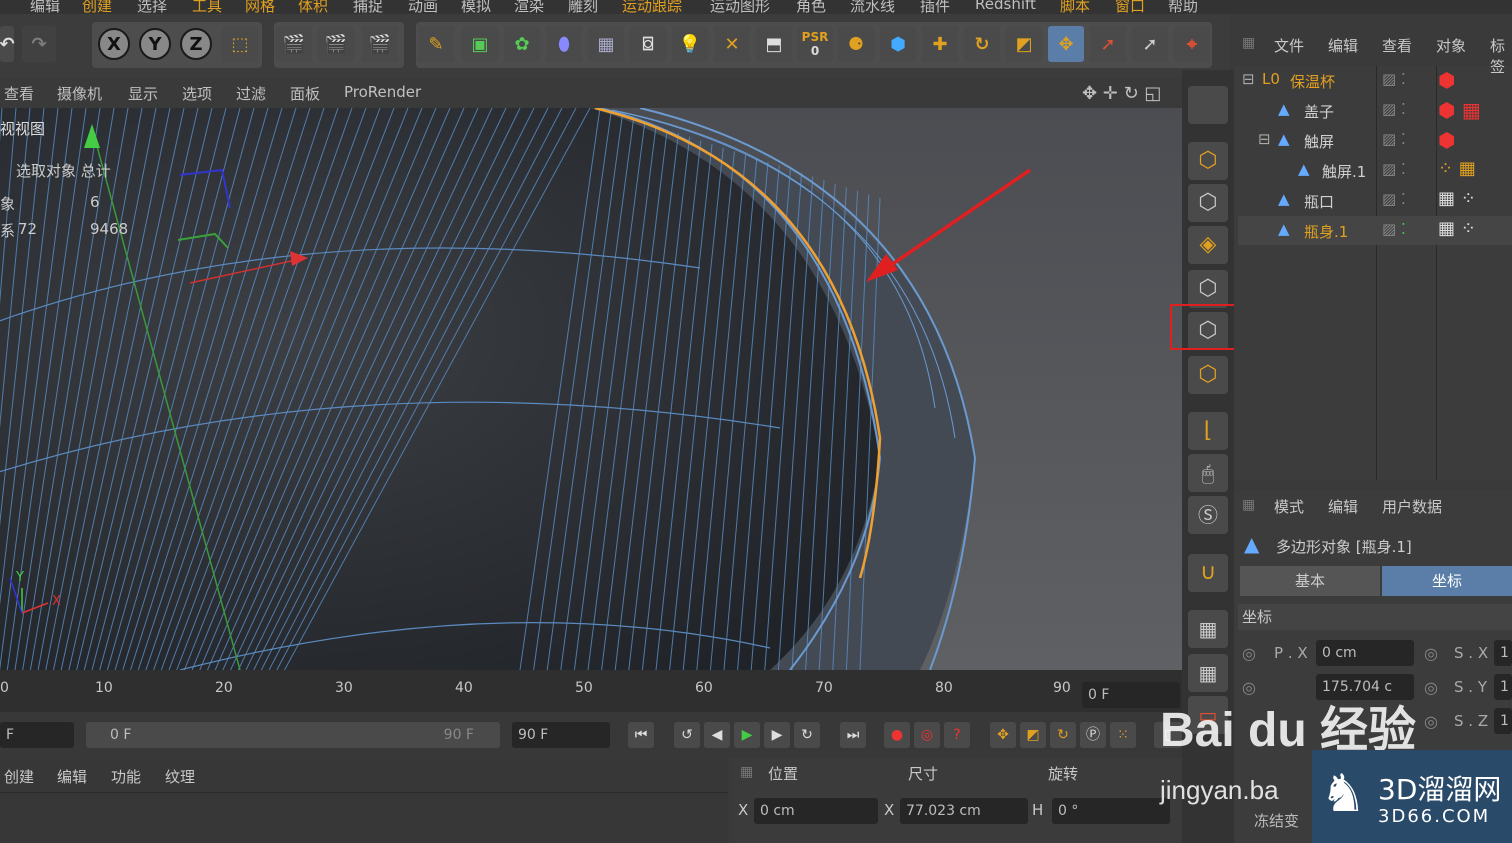 This screenshot has height=843, width=1512. Describe the element at coordinates (957, 735) in the screenshot. I see `keyframe-help-icon: ?` at that location.